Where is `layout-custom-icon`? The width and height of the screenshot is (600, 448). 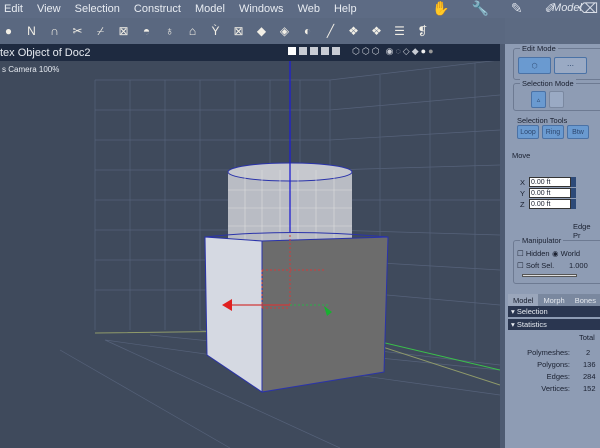 layout-custom-icon is located at coordinates (336, 51).